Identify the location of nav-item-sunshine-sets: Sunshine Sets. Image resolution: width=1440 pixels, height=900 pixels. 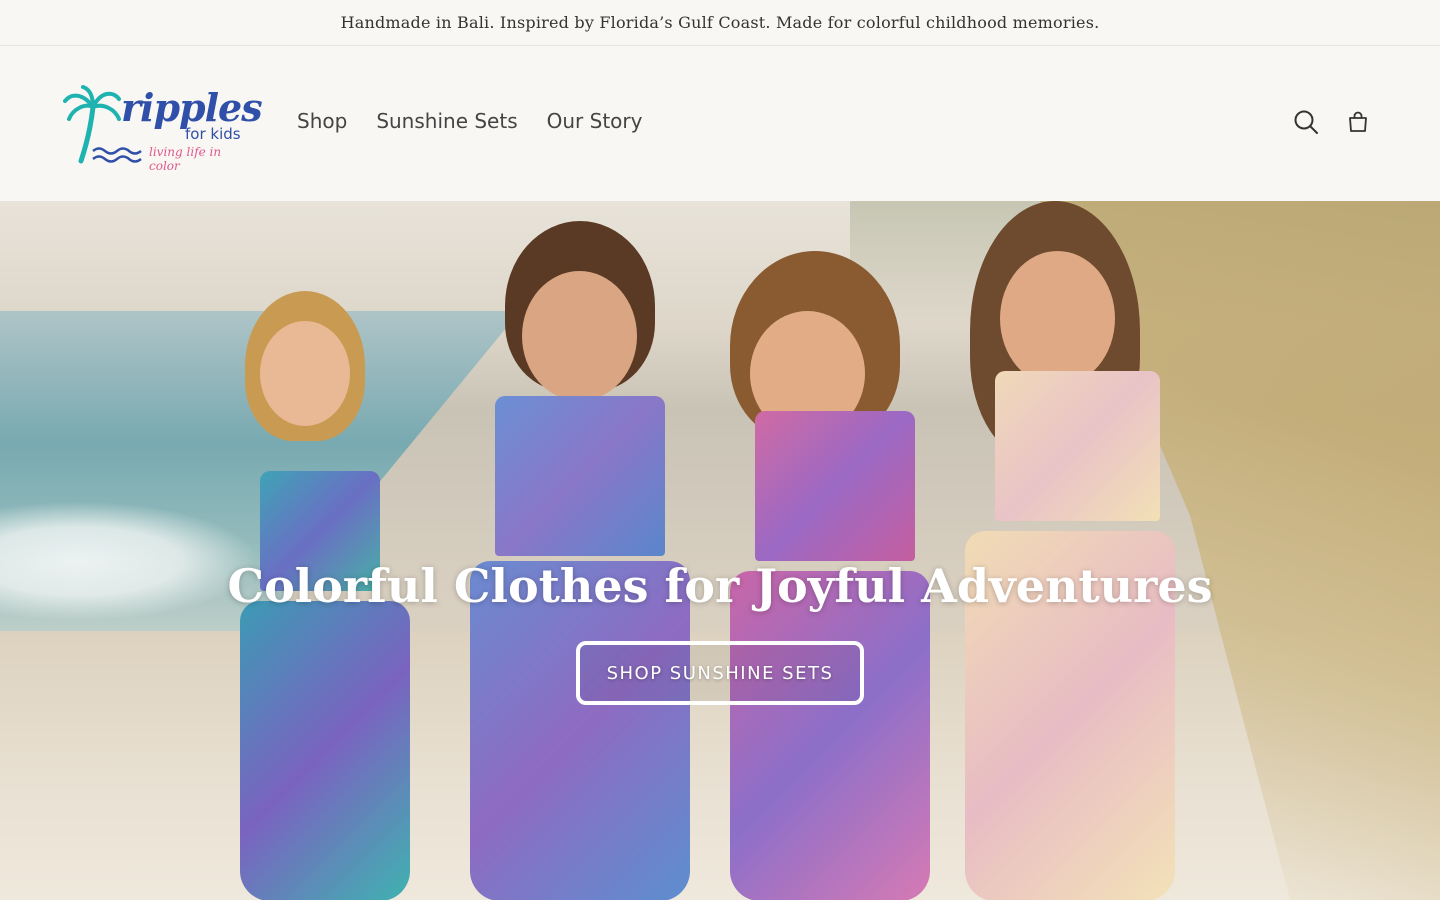
(446, 121).